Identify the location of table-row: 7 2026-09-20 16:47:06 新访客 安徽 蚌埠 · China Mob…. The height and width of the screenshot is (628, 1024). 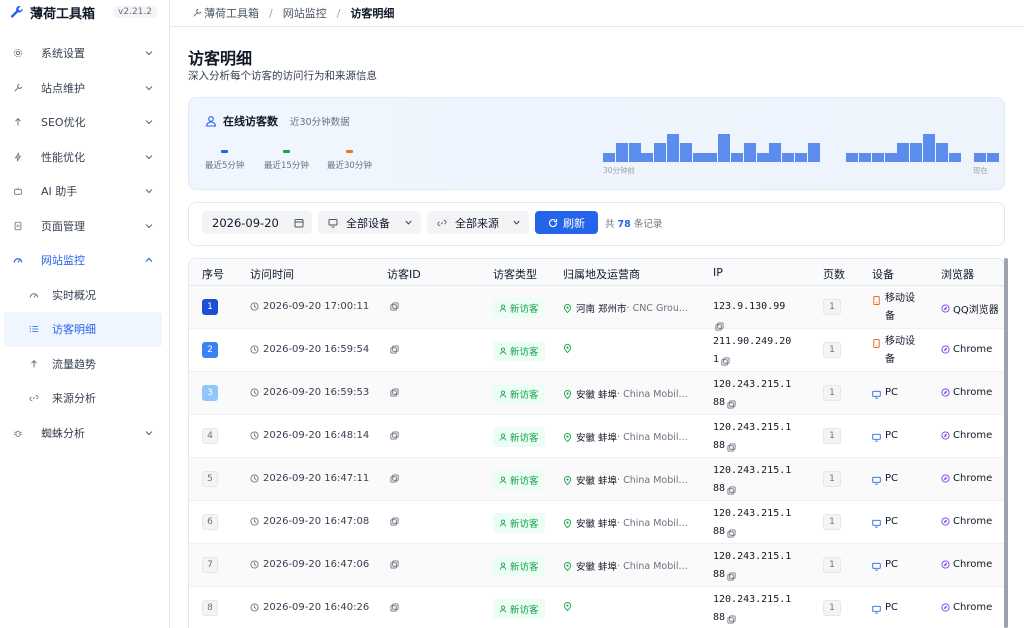
(596, 565).